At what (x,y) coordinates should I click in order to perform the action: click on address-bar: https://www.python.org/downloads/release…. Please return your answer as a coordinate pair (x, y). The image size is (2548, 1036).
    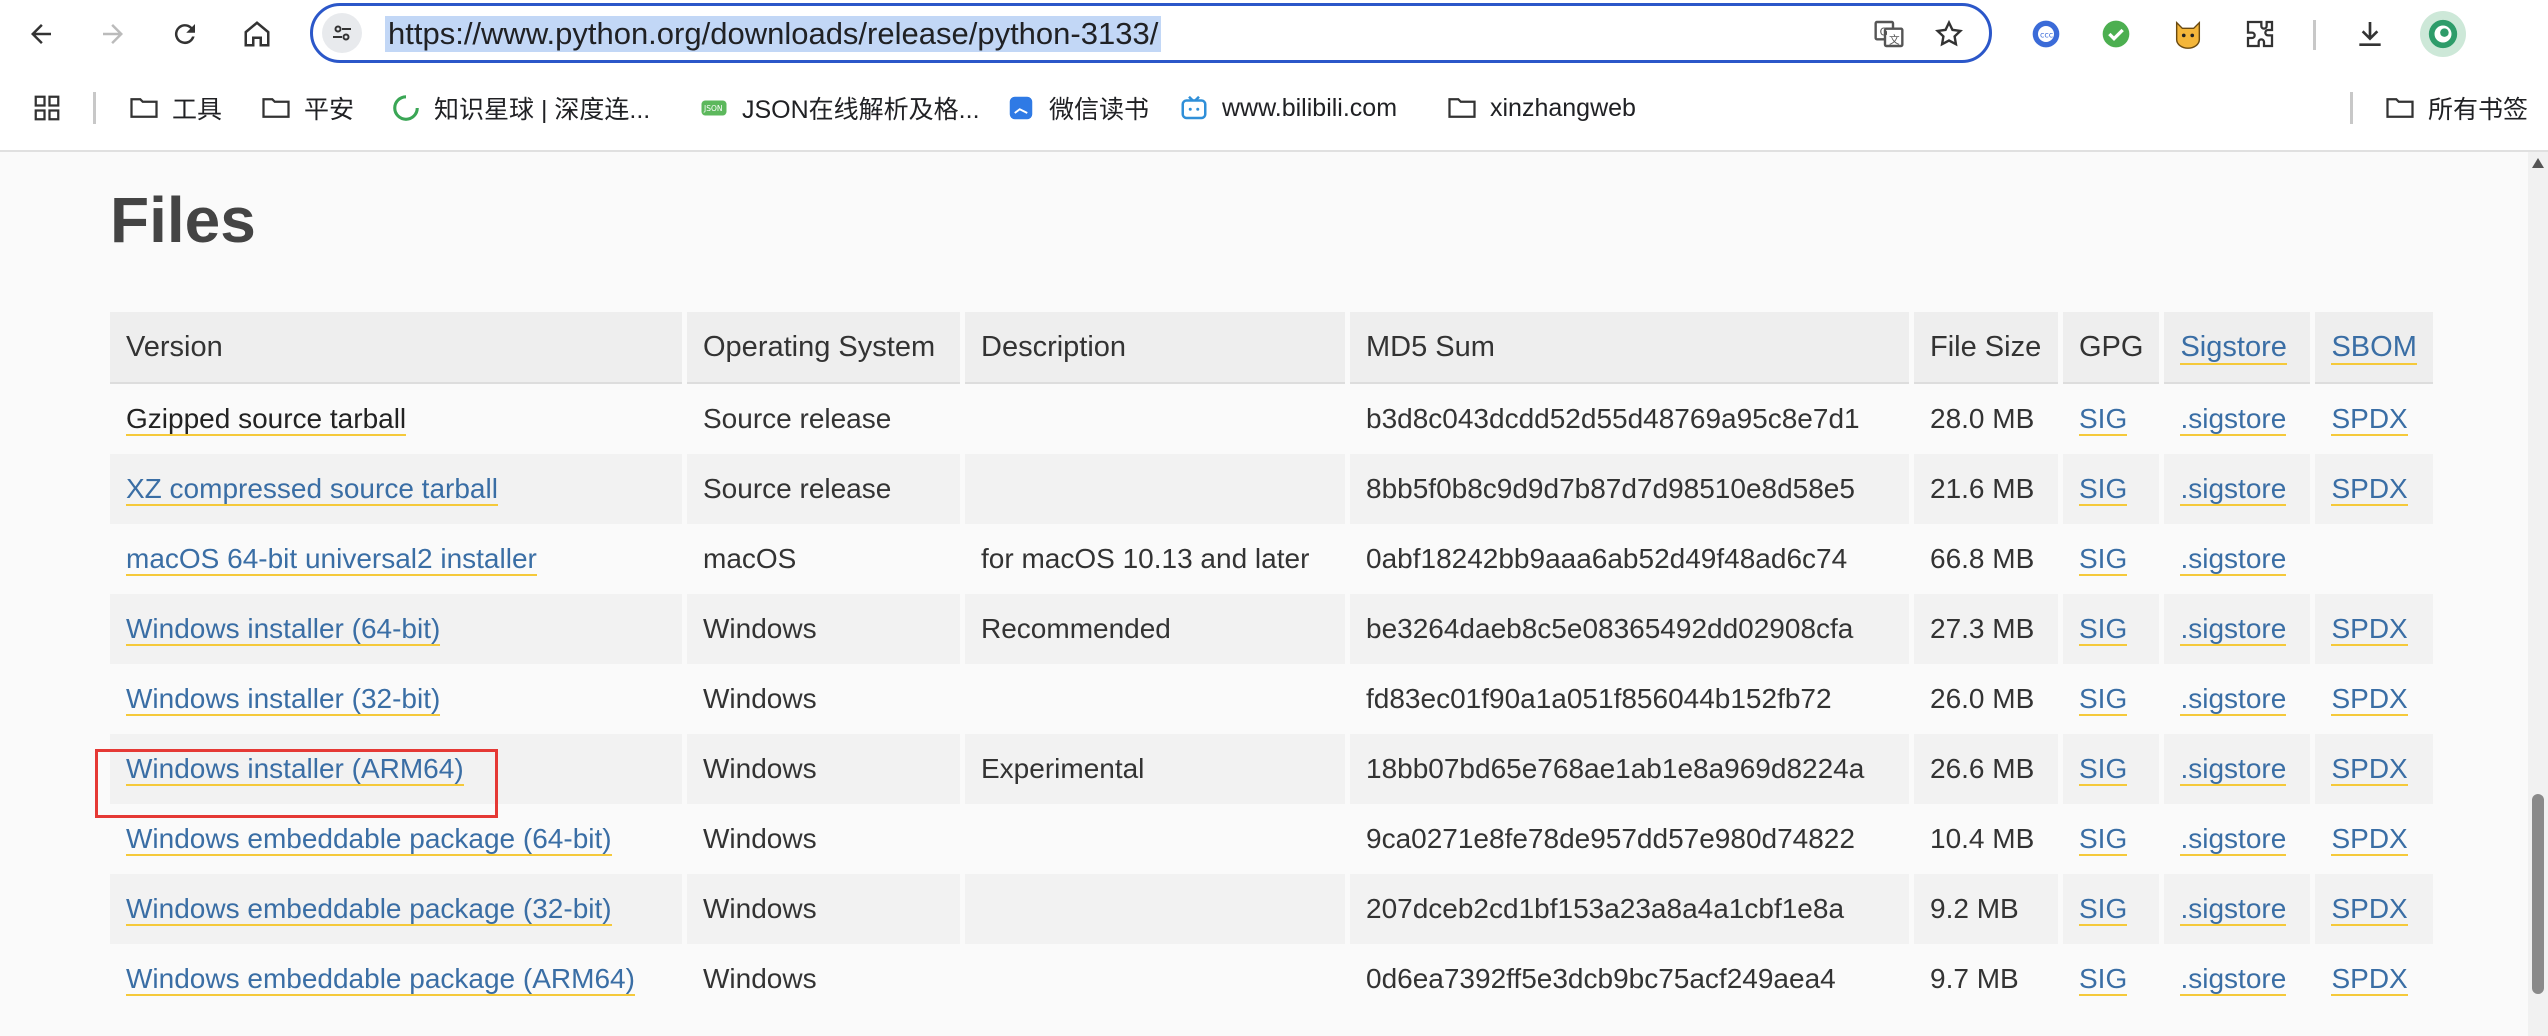
    Looking at the image, I should click on (1151, 33).